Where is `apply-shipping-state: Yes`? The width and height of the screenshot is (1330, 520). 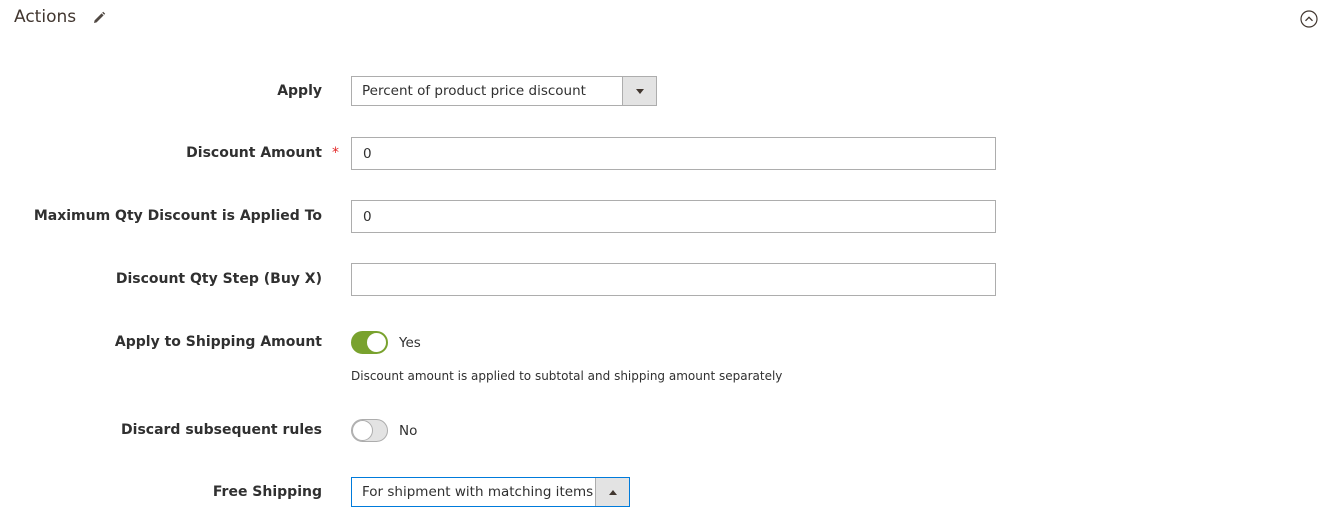 apply-shipping-state: Yes is located at coordinates (410, 342).